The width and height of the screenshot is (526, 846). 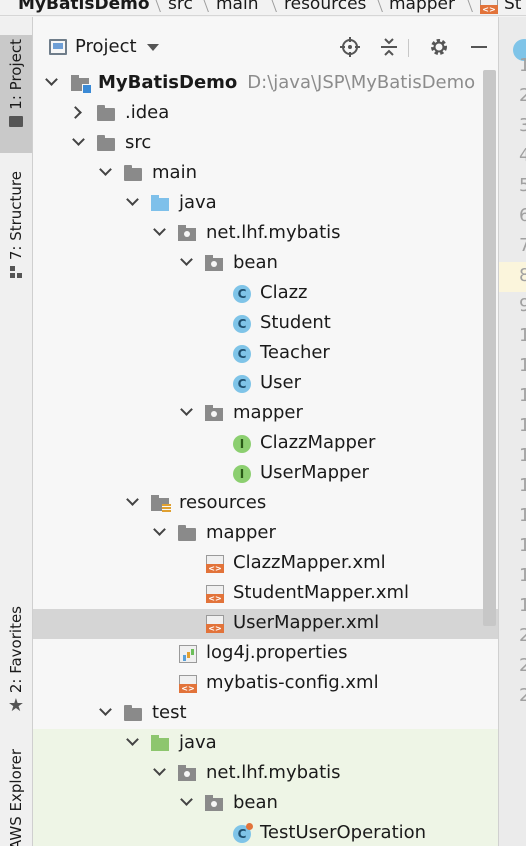 I want to click on scrollbar-thumb, so click(x=489, y=348).